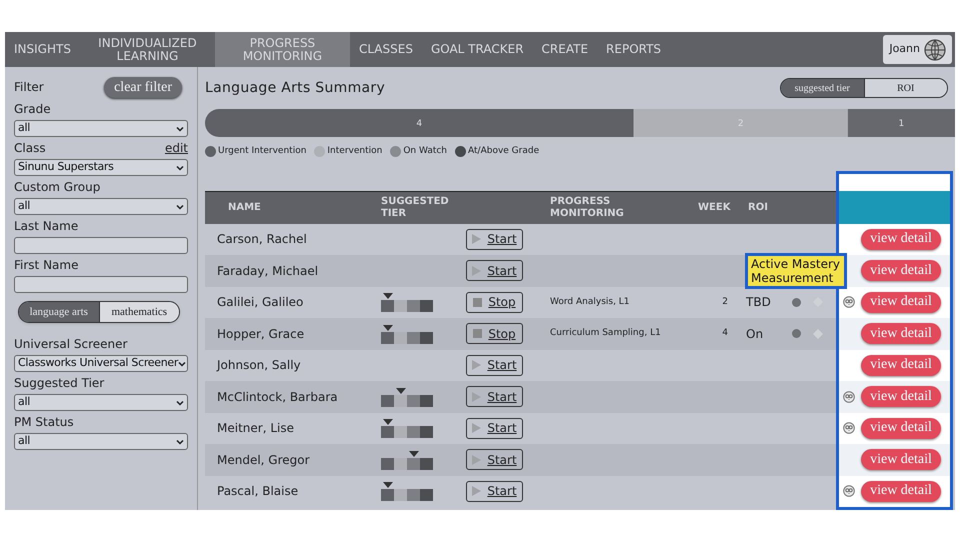 This screenshot has height=540, width=960. Describe the element at coordinates (425, 151) in the screenshot. I see `legend-label: On Watch` at that location.